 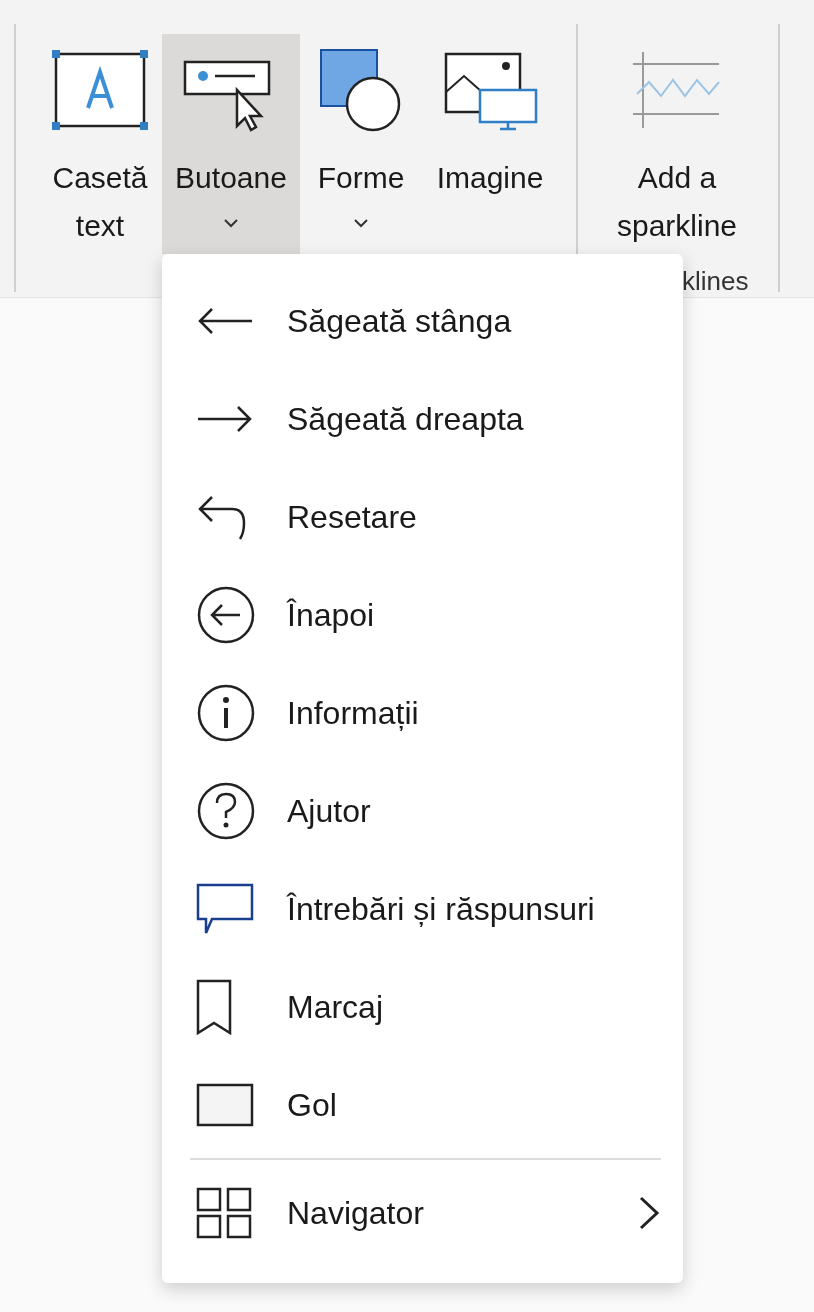 What do you see at coordinates (425, 811) in the screenshot?
I see `menu-item: Ajutor` at bounding box center [425, 811].